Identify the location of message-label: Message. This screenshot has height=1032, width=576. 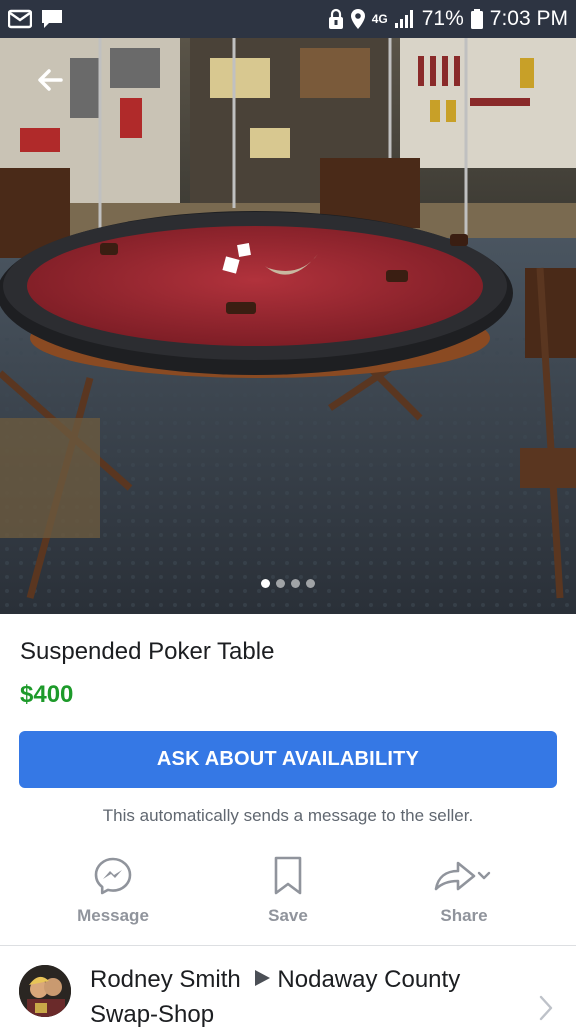
(113, 915).